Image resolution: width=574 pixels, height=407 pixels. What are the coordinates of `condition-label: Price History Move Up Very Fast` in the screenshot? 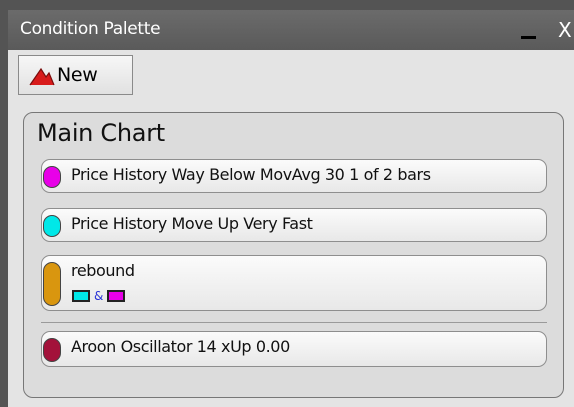 It's located at (192, 223).